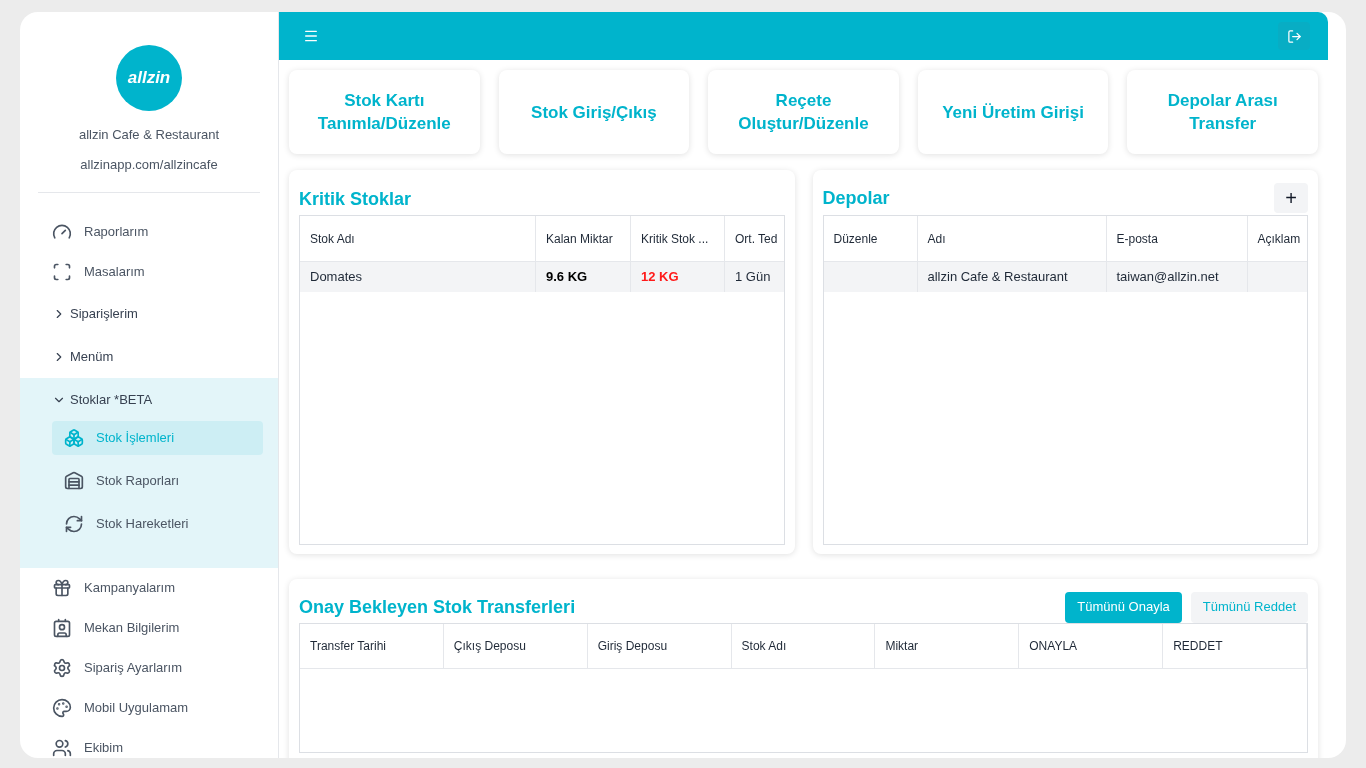  Describe the element at coordinates (437, 607) in the screenshot. I see `panel-title: Onay Bekleyen Stok Transferleri` at that location.